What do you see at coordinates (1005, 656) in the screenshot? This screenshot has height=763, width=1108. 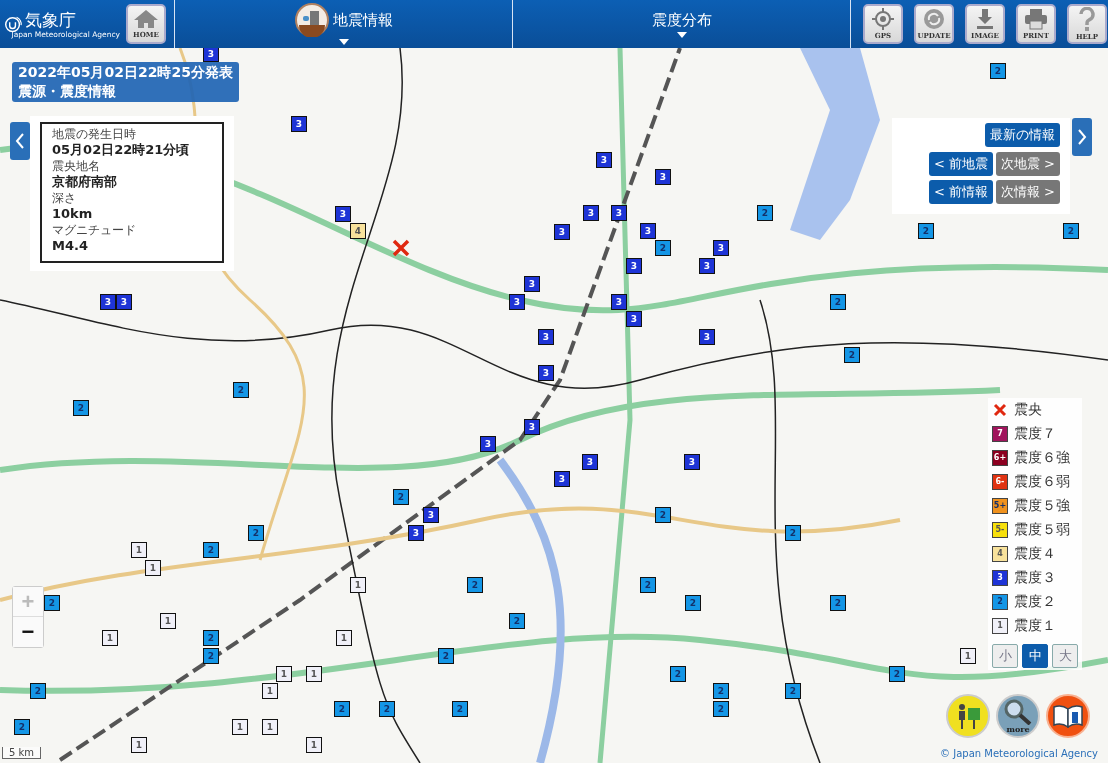 I see `size-button: 小` at bounding box center [1005, 656].